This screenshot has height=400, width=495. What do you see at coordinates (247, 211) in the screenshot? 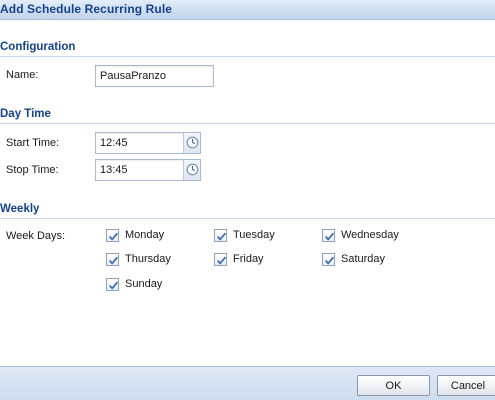
I see `section-weekly-header: Weekly` at bounding box center [247, 211].